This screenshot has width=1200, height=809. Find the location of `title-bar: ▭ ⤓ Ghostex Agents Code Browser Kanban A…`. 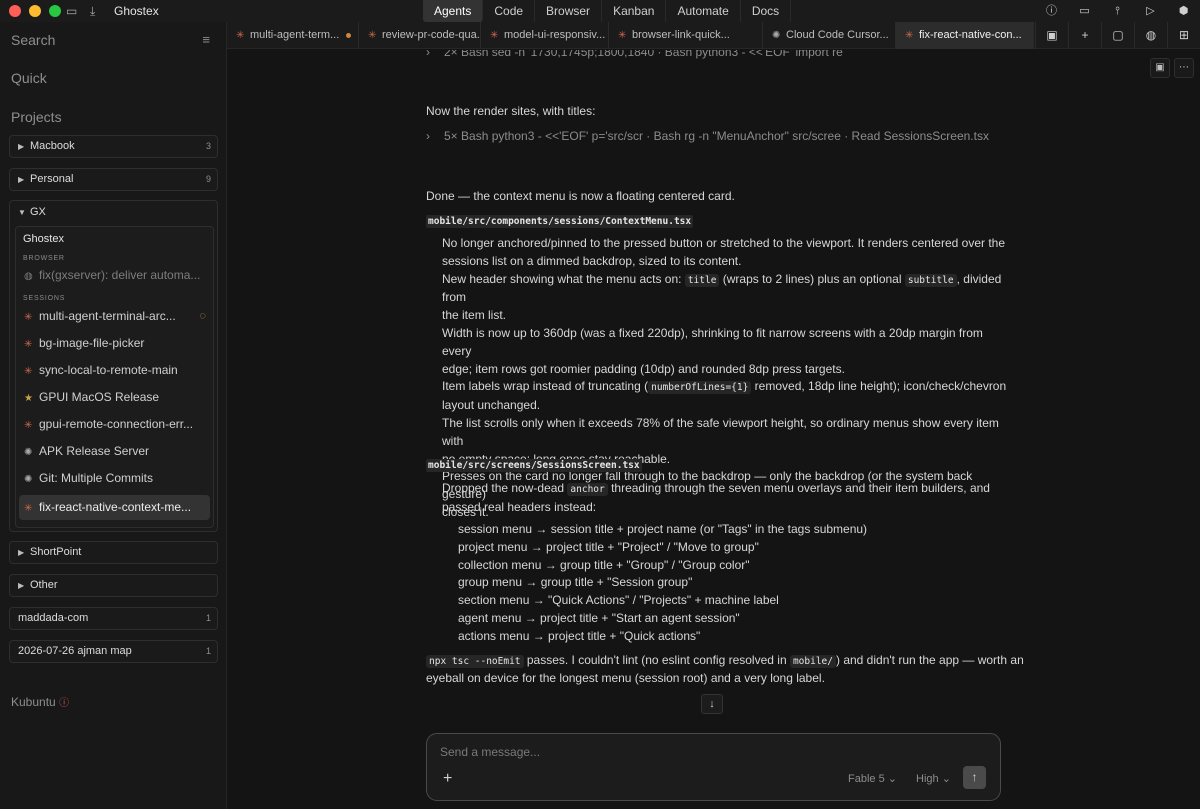

title-bar: ▭ ⤓ Ghostex Agents Code Browser Kanban A… is located at coordinates (600, 11).